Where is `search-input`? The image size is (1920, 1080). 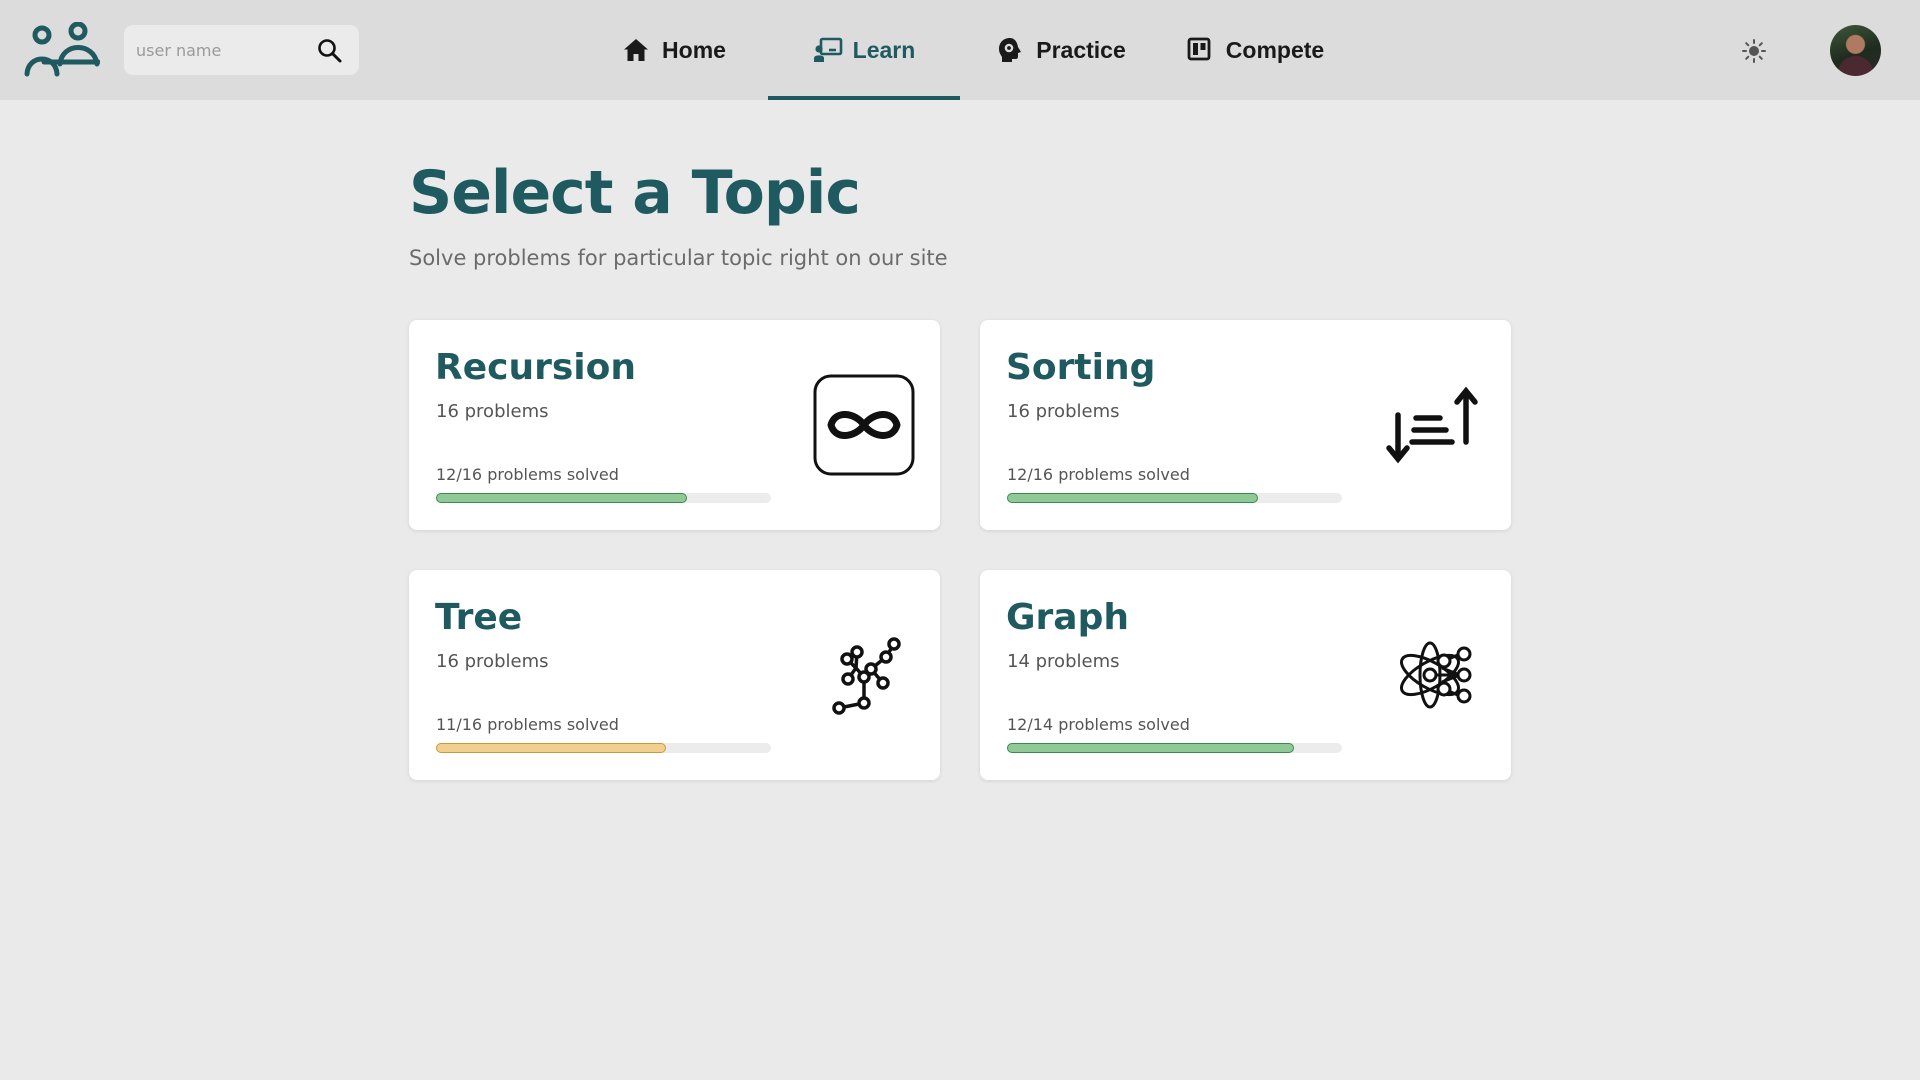
search-input is located at coordinates (226, 50).